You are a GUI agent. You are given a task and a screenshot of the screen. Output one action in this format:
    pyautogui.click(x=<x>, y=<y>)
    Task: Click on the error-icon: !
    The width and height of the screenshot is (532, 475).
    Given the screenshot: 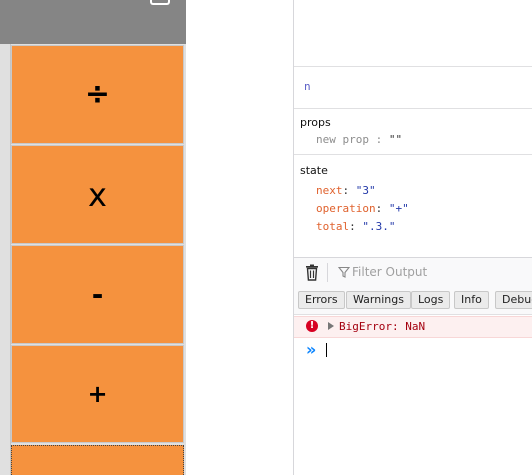 What is the action you would take?
    pyautogui.click(x=312, y=326)
    